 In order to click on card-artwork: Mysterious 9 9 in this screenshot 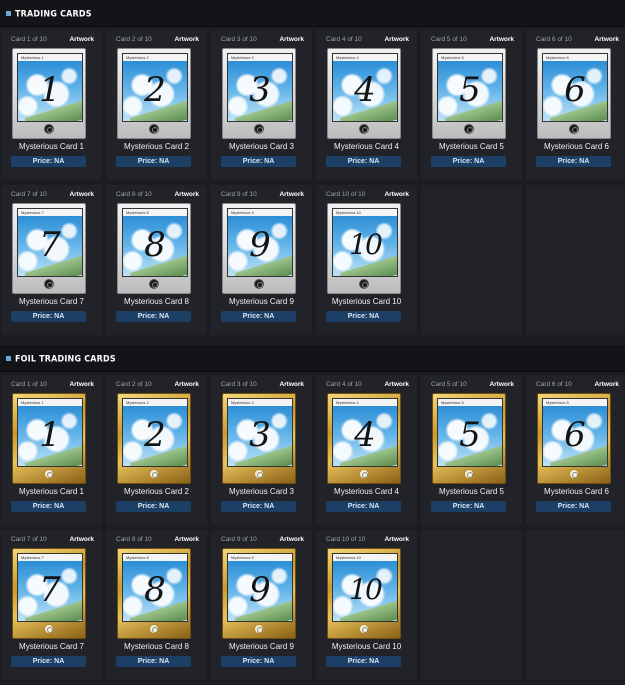, I will do `click(260, 587)`.